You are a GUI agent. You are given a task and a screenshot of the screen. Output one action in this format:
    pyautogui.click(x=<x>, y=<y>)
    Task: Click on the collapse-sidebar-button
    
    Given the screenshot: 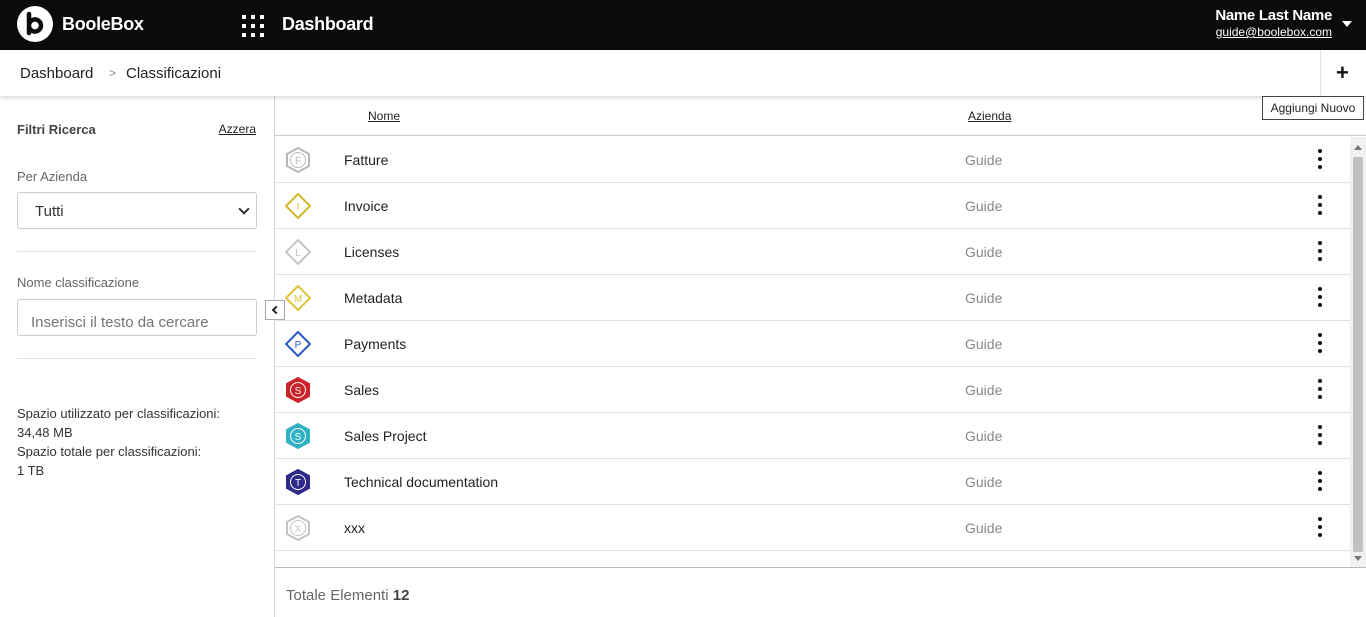 What is the action you would take?
    pyautogui.click(x=275, y=310)
    